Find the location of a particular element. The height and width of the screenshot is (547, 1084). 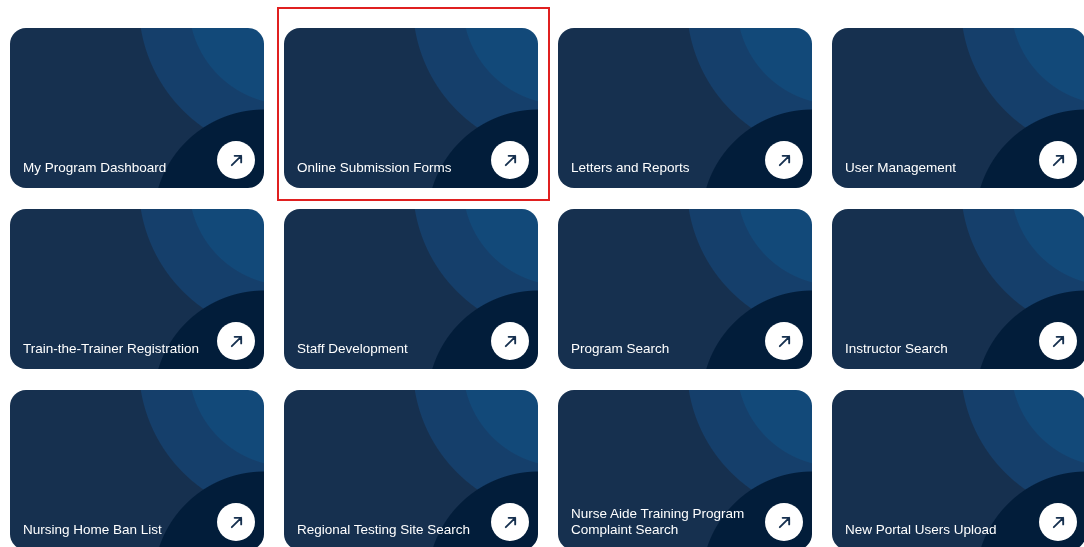

tile-card: Train-the-Trainer Registration is located at coordinates (137, 289).